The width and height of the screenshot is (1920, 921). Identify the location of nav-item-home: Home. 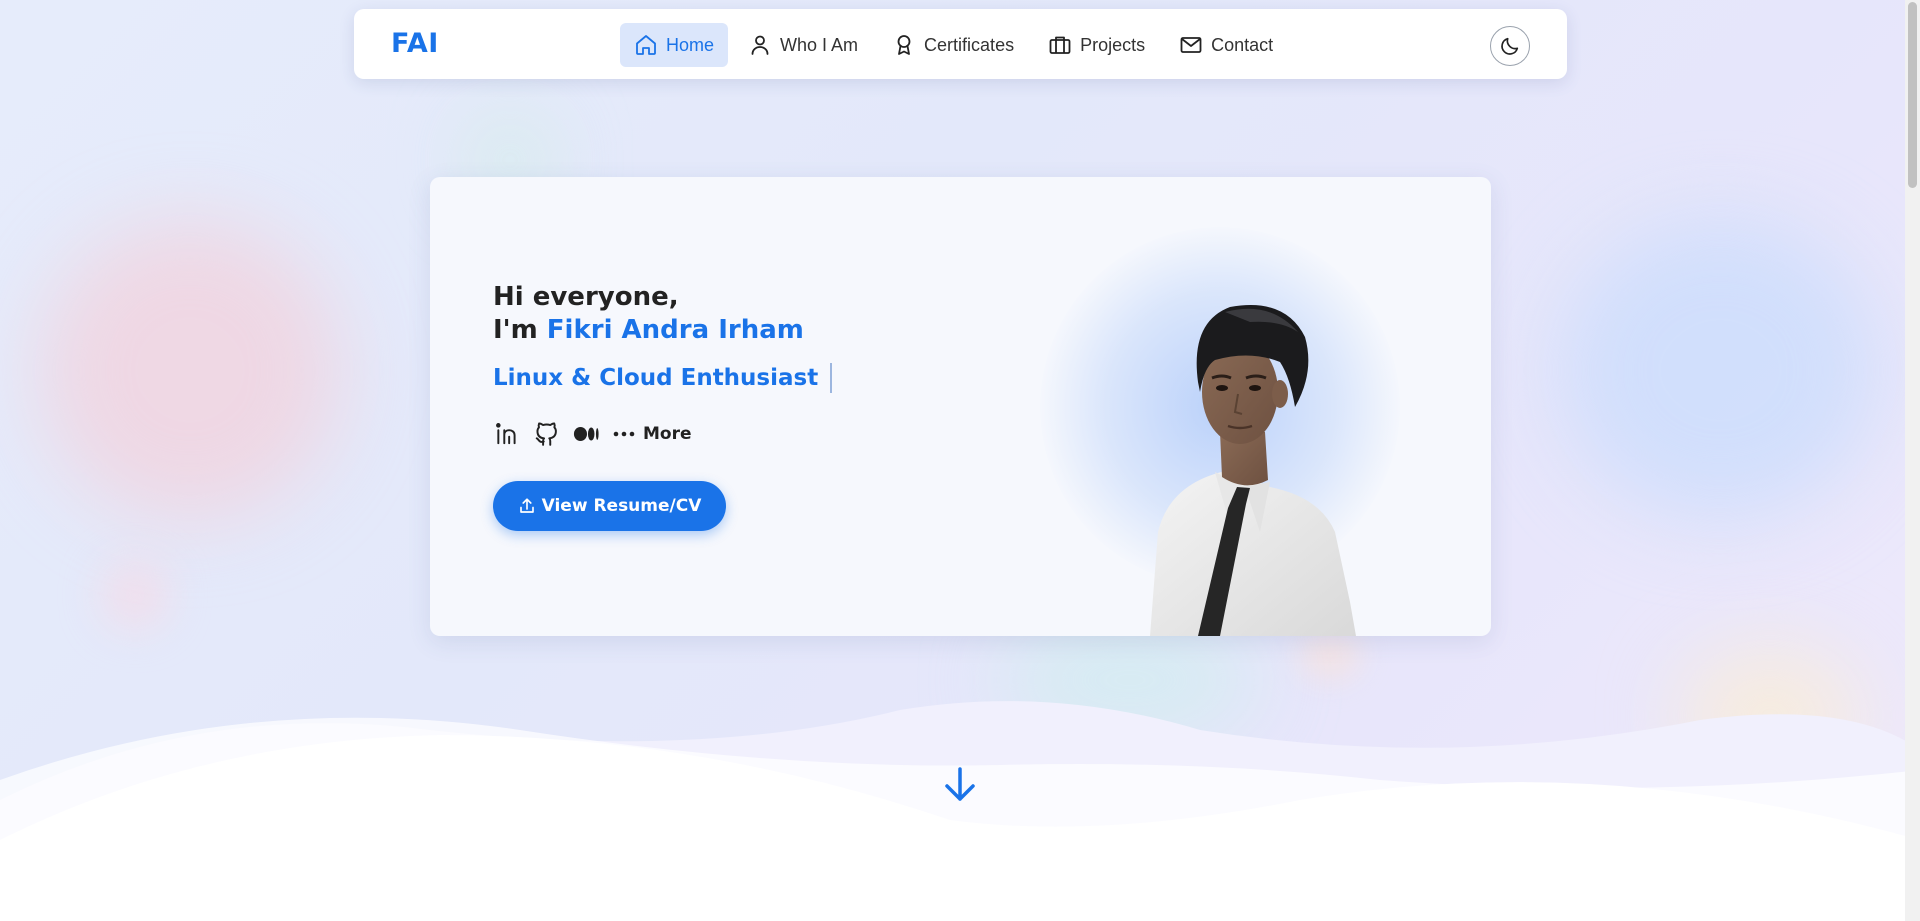
(674, 45).